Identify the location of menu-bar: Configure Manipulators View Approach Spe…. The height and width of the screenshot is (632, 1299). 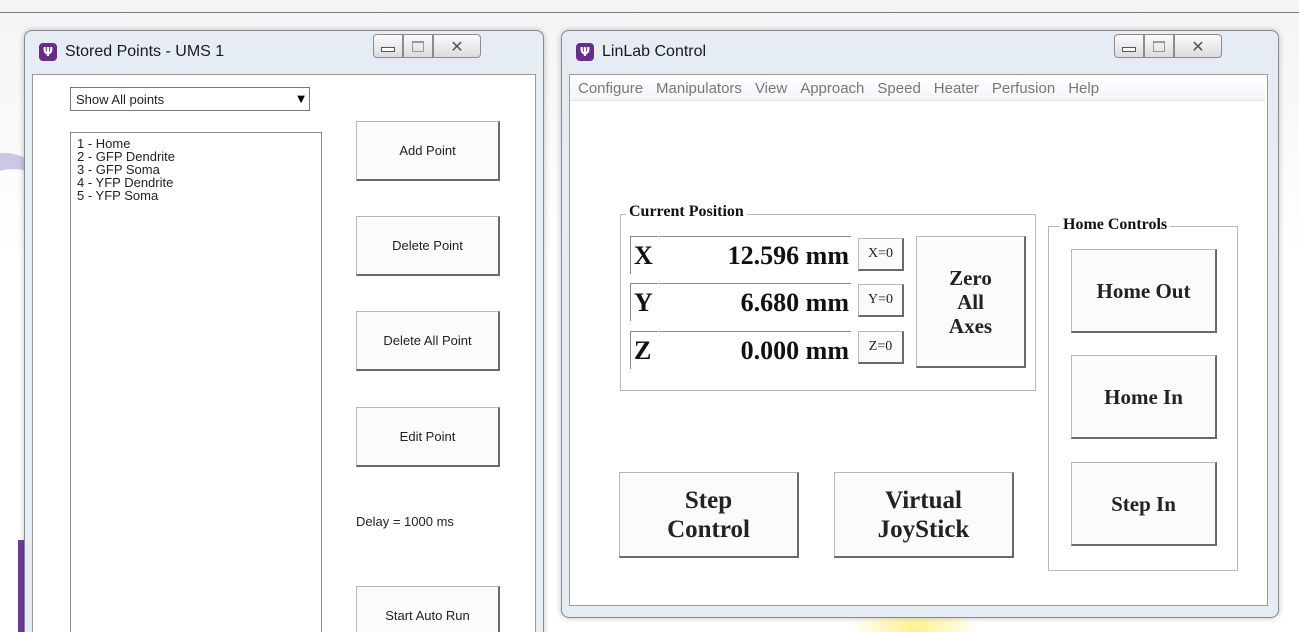
(917, 88).